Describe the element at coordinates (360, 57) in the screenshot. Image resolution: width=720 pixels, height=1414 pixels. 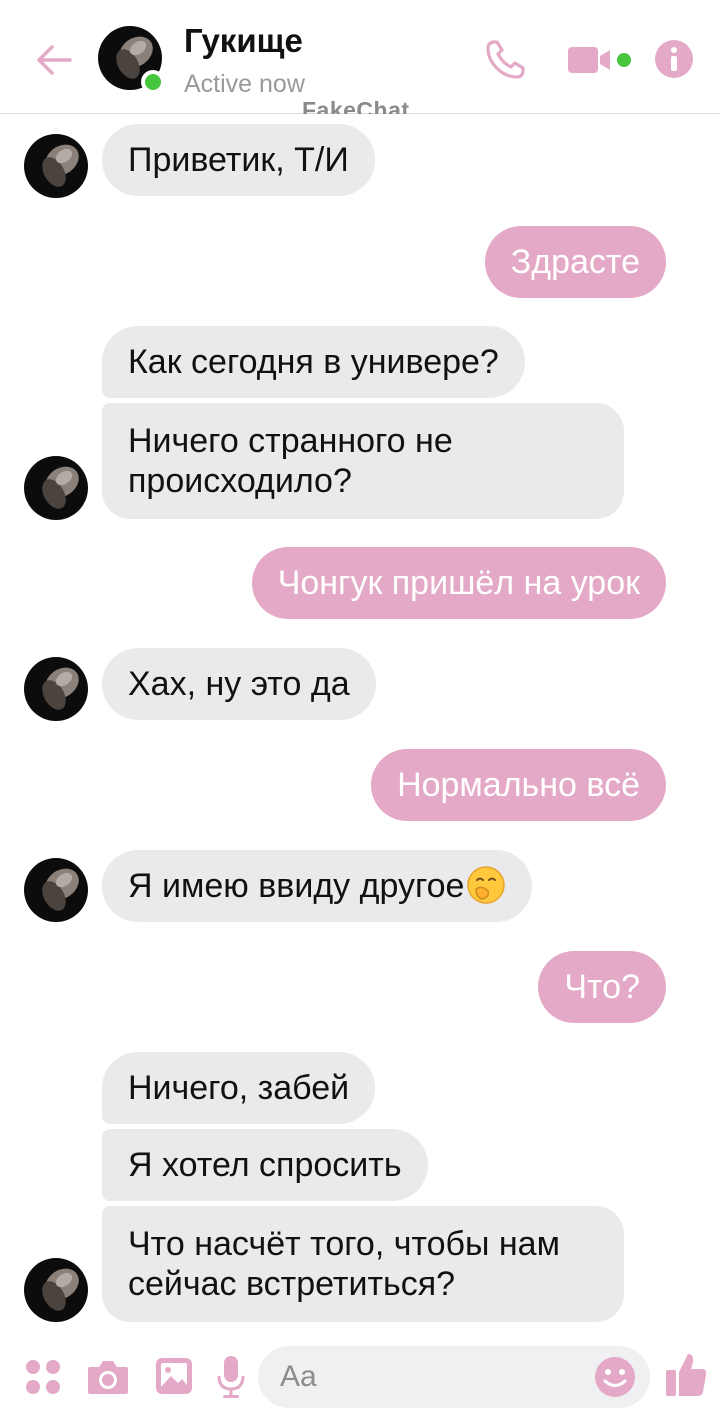
I see `chat-header: Гукище Active now FakeChat` at that location.